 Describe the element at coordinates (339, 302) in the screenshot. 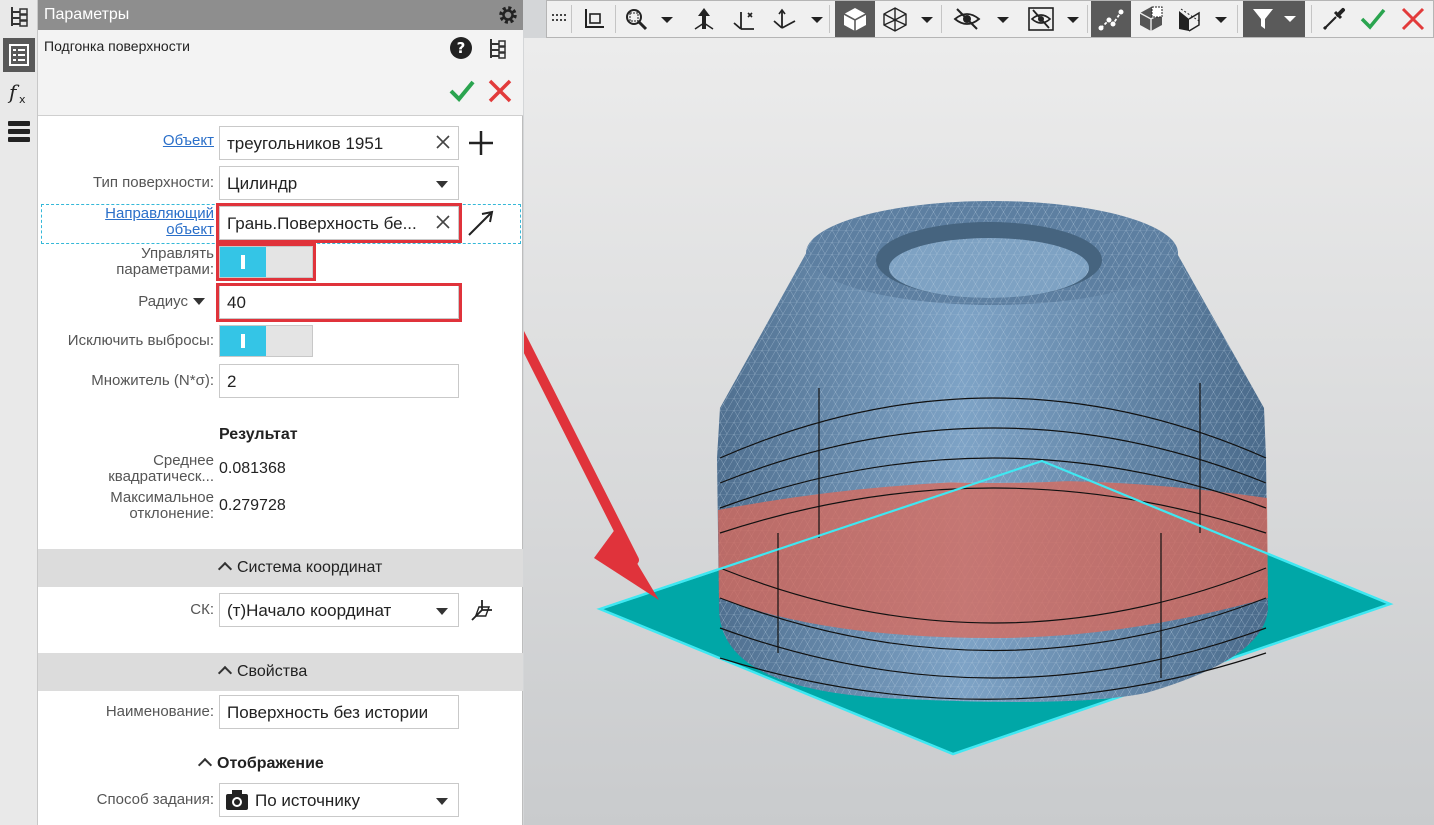

I see `radius-highlight` at that location.